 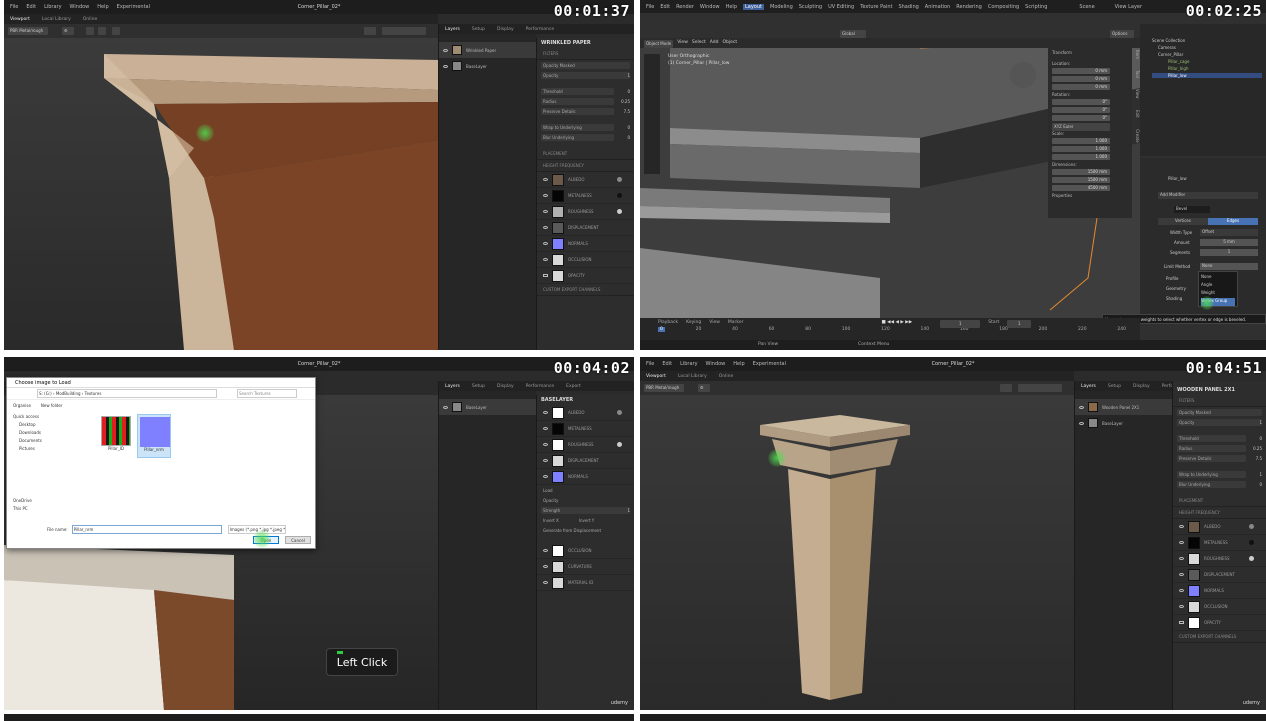 What do you see at coordinates (1229, 266) in the screenshot?
I see `limit-method-dropdown: None` at bounding box center [1229, 266].